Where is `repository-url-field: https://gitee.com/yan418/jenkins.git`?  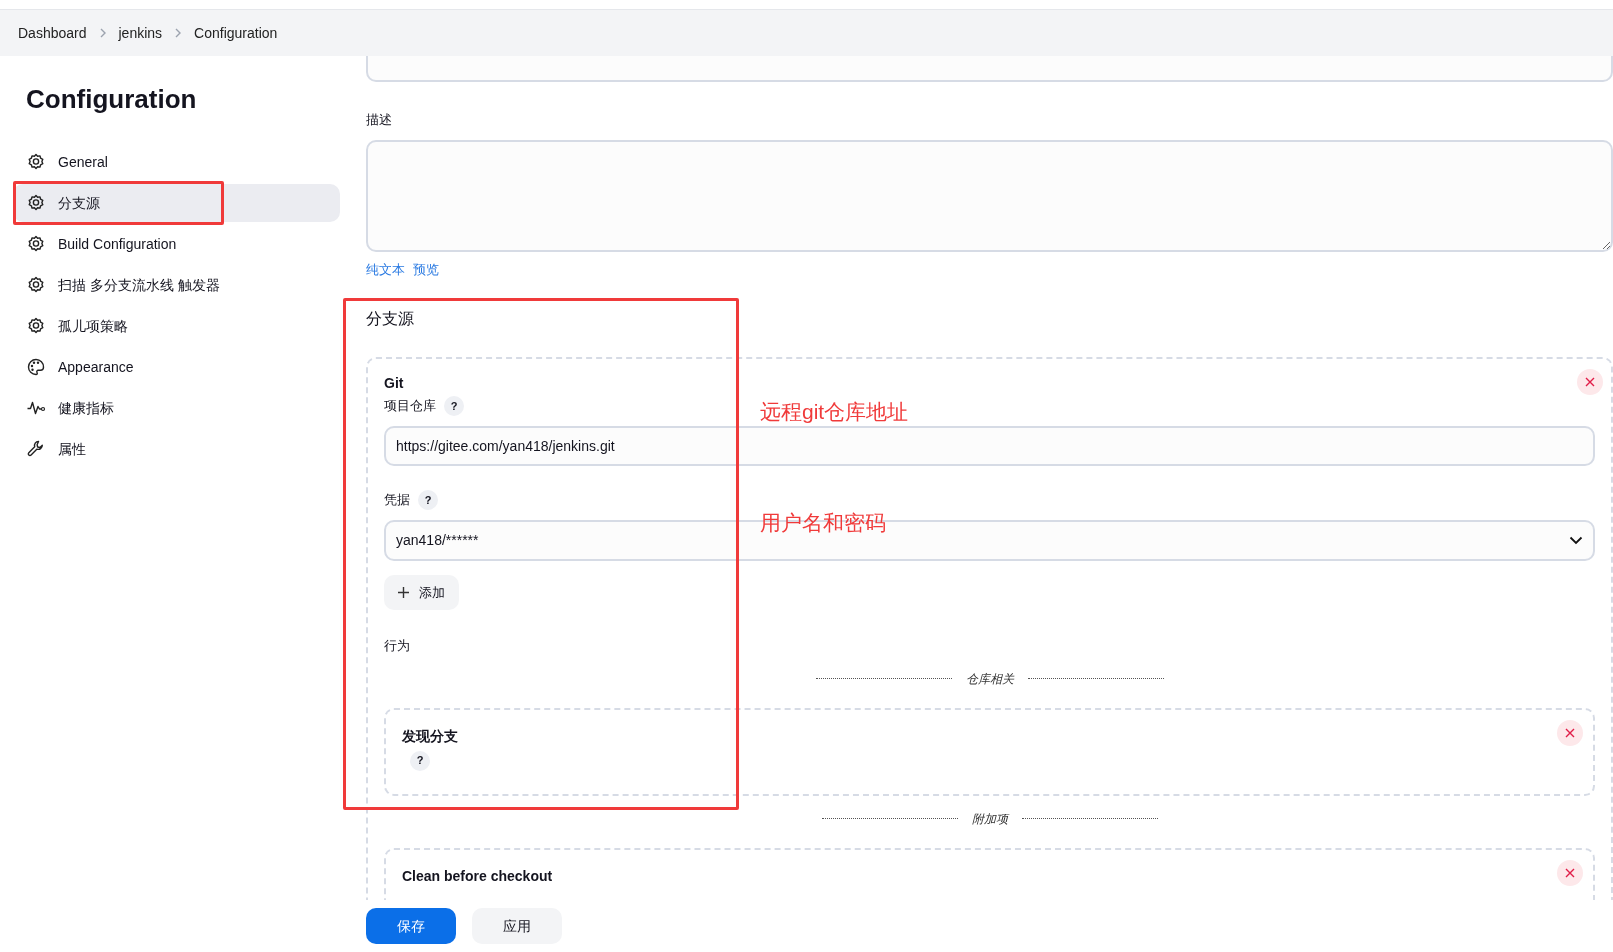
repository-url-field: https://gitee.com/yan418/jenkins.git is located at coordinates (989, 446).